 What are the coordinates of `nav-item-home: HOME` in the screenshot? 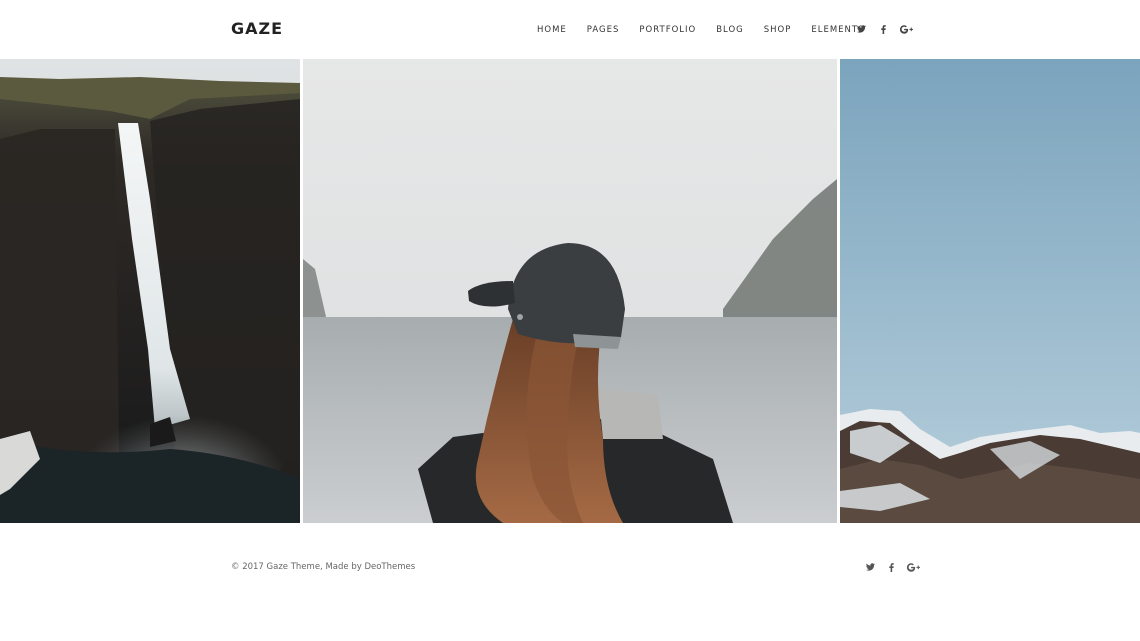 It's located at (552, 30).